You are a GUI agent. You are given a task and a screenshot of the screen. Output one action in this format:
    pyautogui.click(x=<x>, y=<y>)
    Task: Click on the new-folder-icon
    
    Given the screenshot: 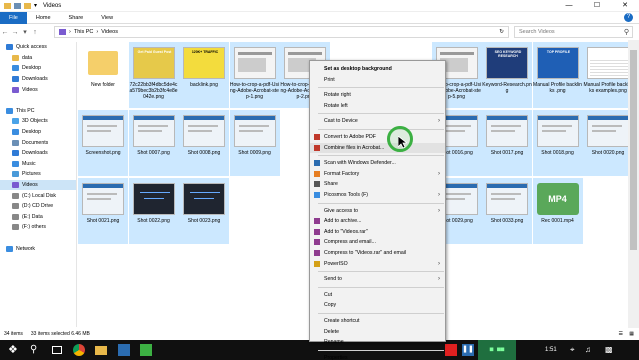 What is the action you would take?
    pyautogui.click(x=27, y=5)
    